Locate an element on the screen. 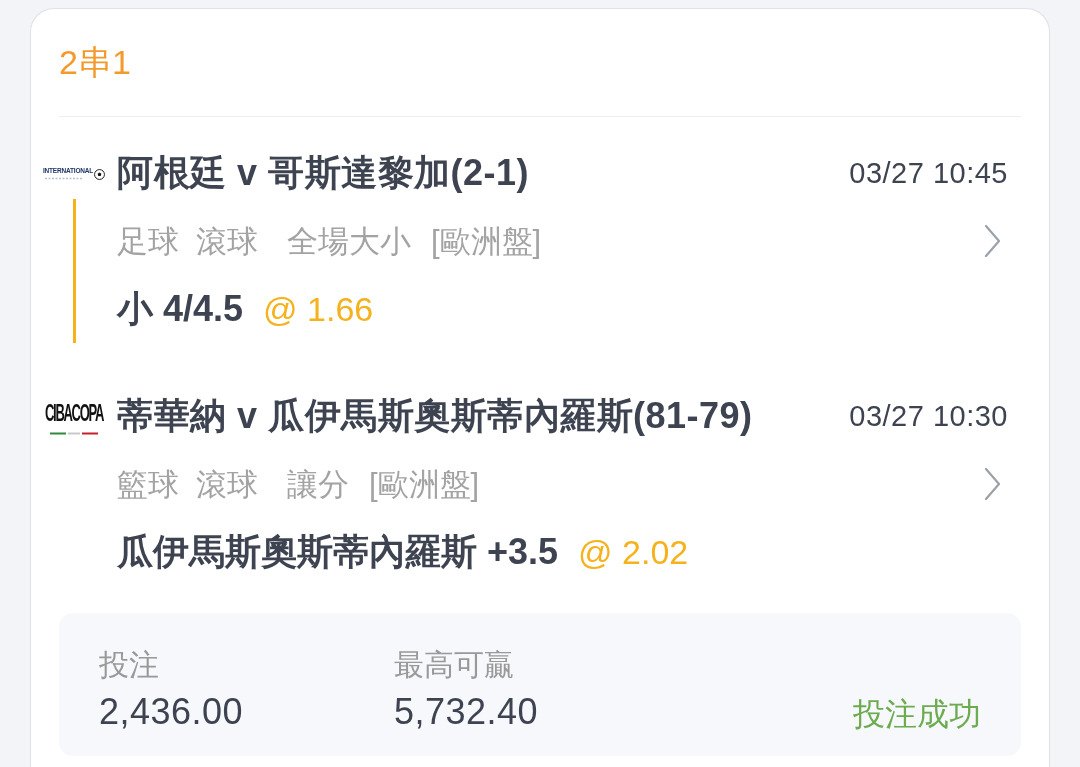 This screenshot has height=767, width=1080. max-win-label: 最高可贏 is located at coordinates (454, 665).